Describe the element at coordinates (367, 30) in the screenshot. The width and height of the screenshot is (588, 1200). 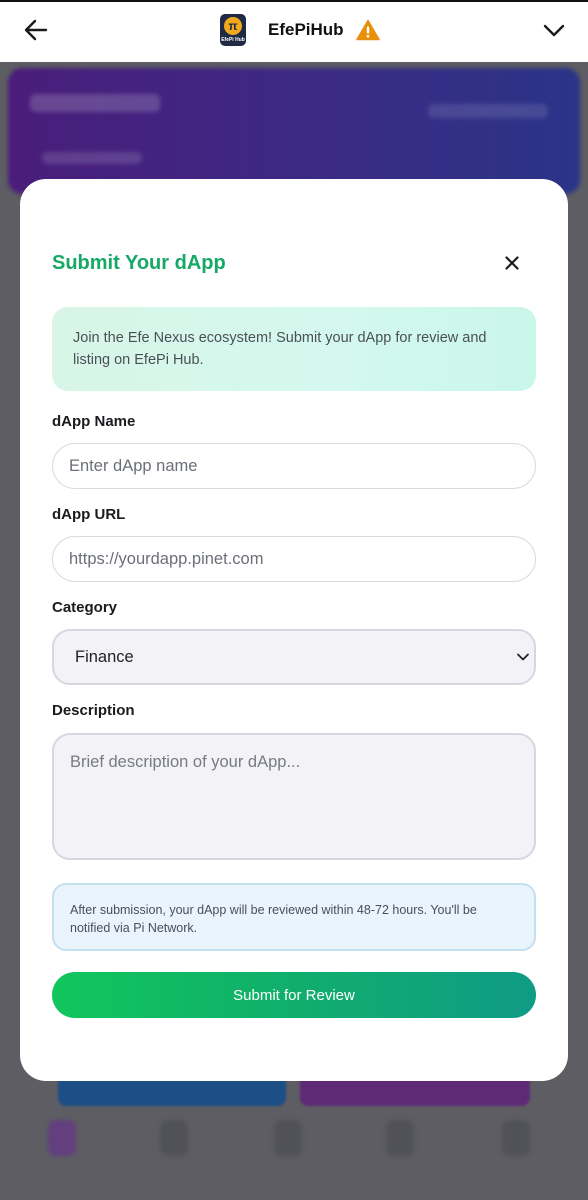
I see `warning-triangle-icon` at that location.